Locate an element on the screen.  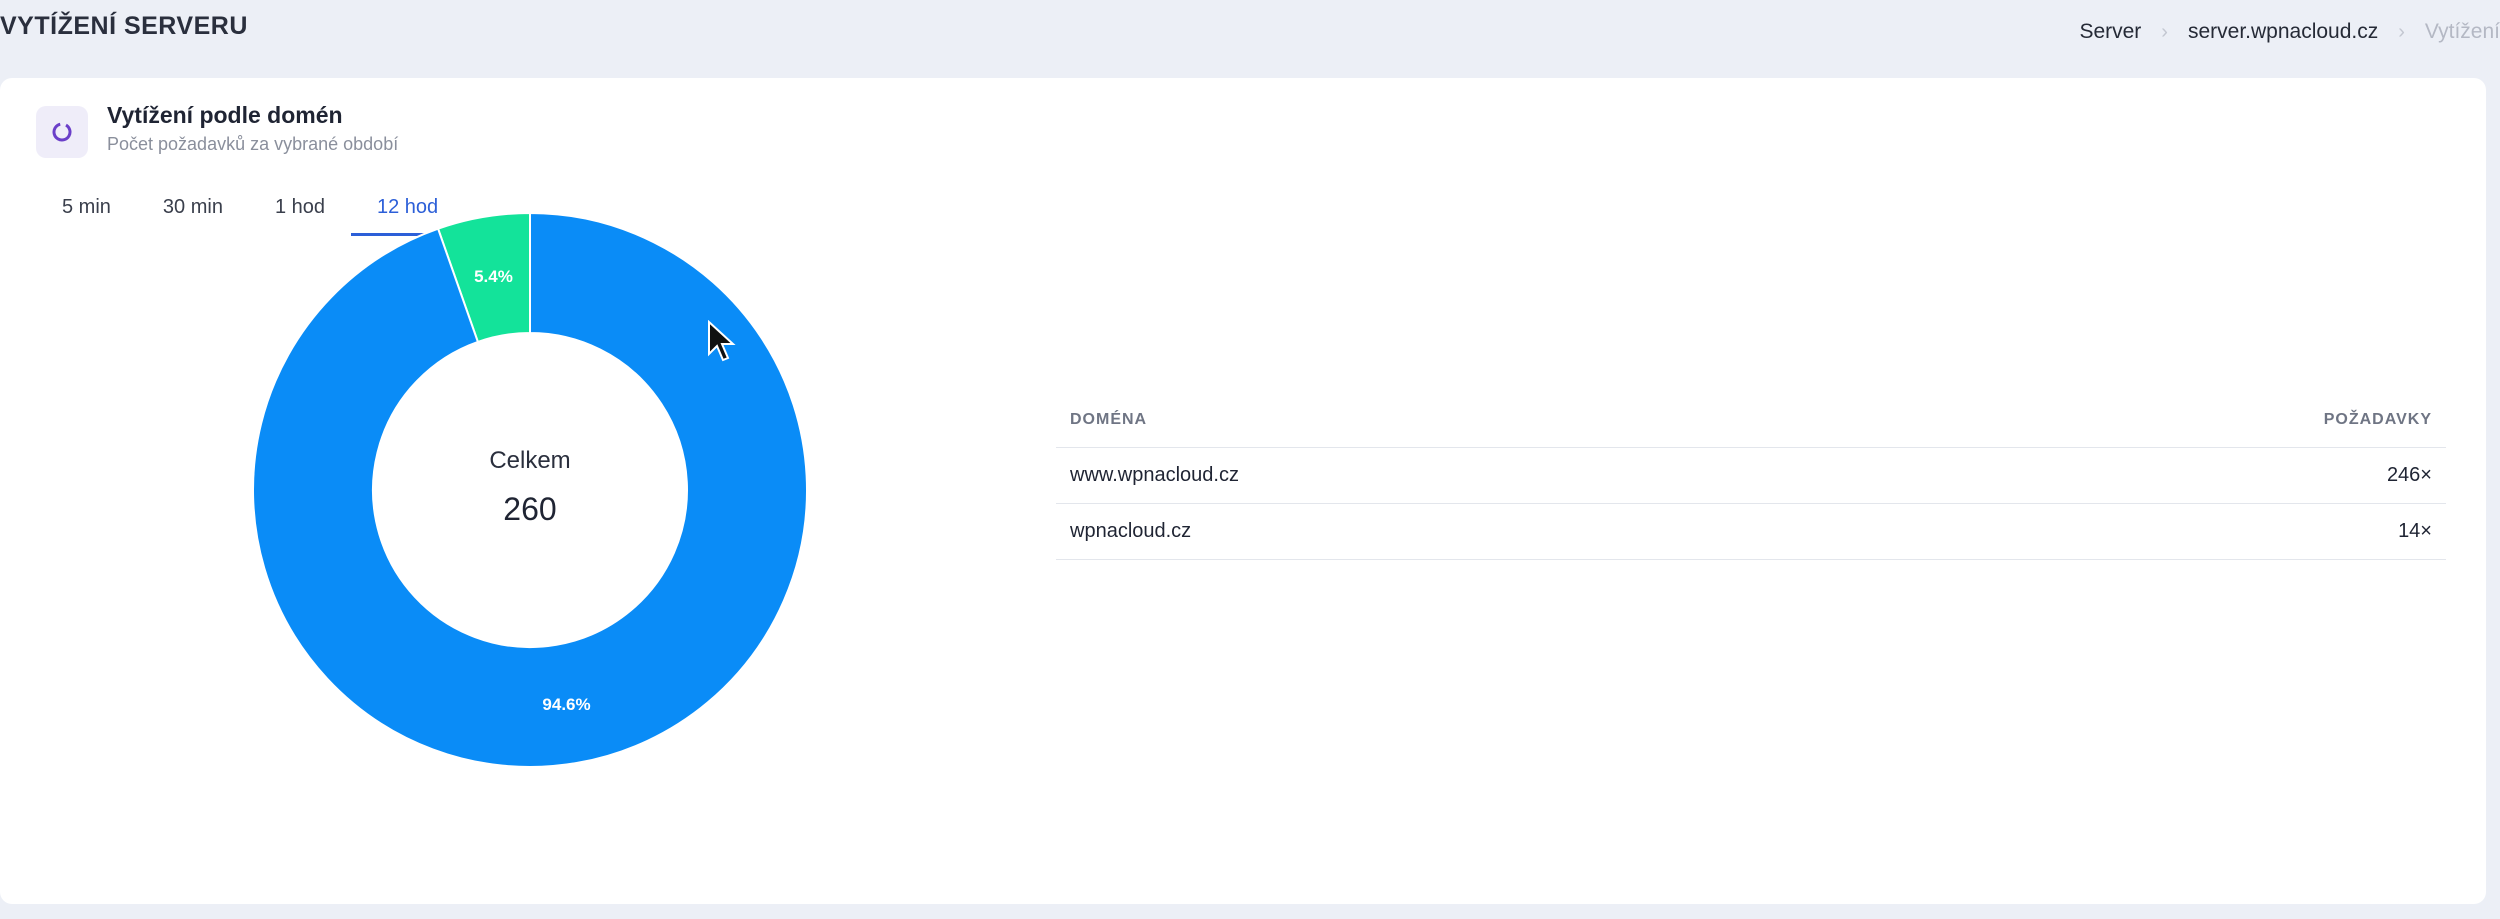
donut-center-label: Celkem is located at coordinates (529, 460).